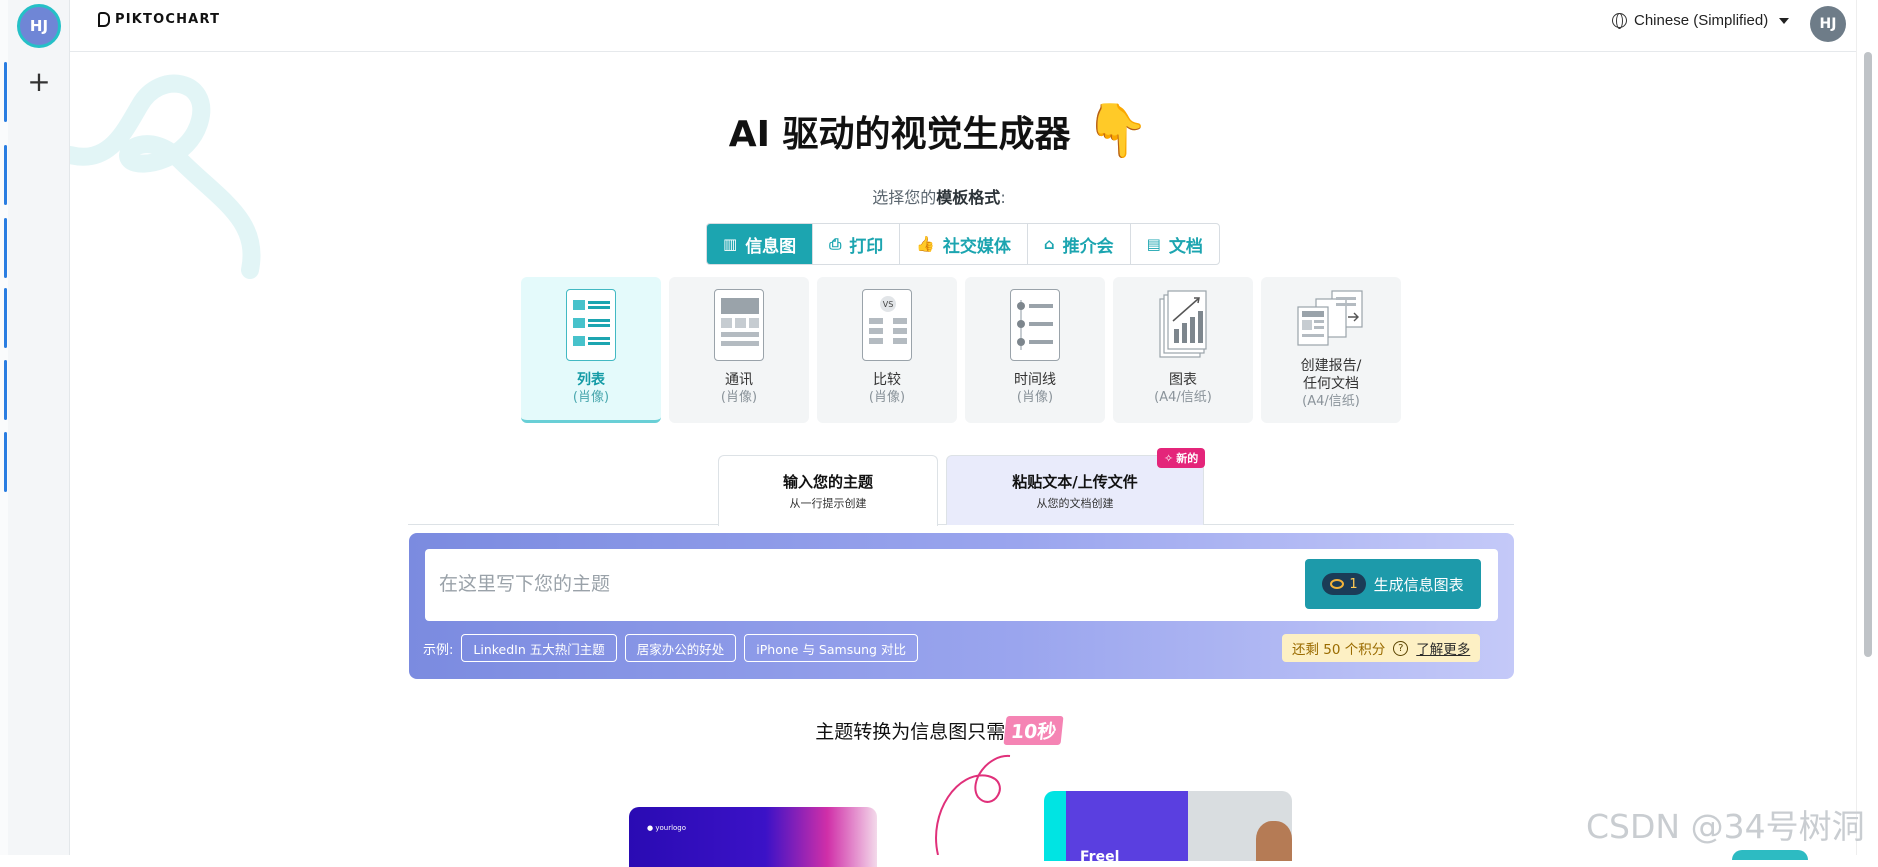 The width and height of the screenshot is (1878, 867). What do you see at coordinates (1153, 244) in the screenshot?
I see `document-icon: ▤` at bounding box center [1153, 244].